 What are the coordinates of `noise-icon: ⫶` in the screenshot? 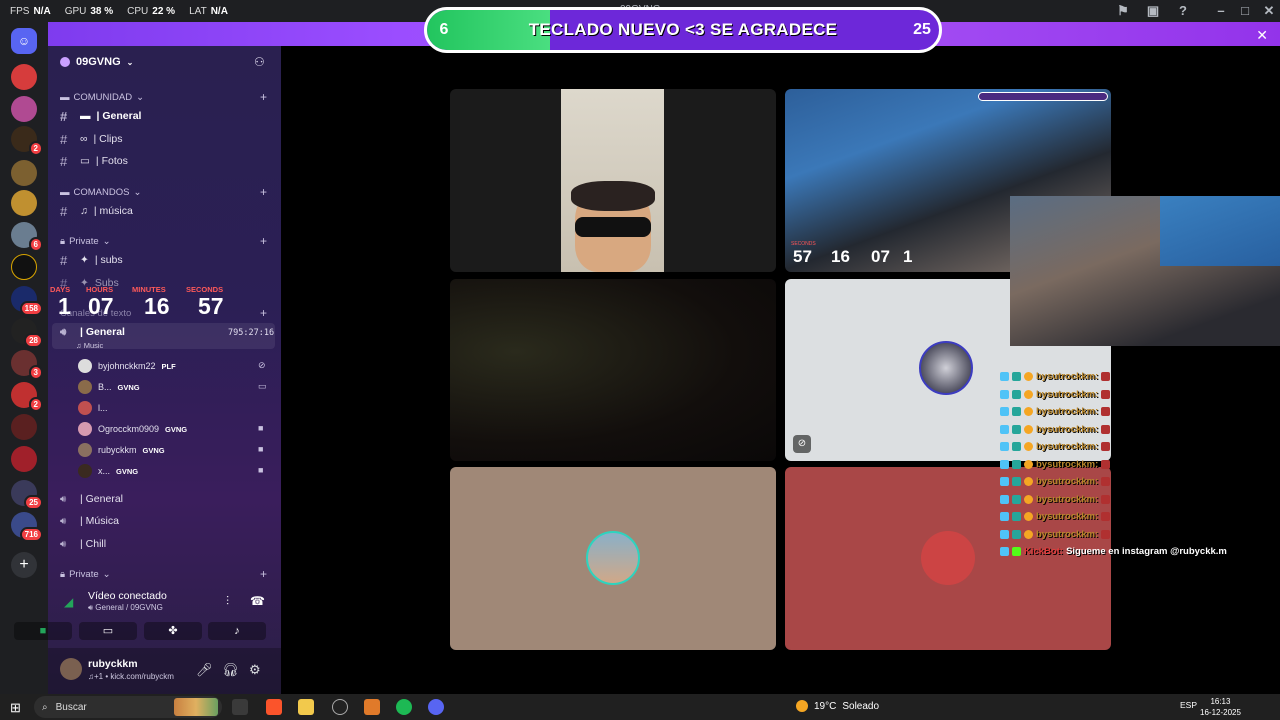 It's located at (227, 601).